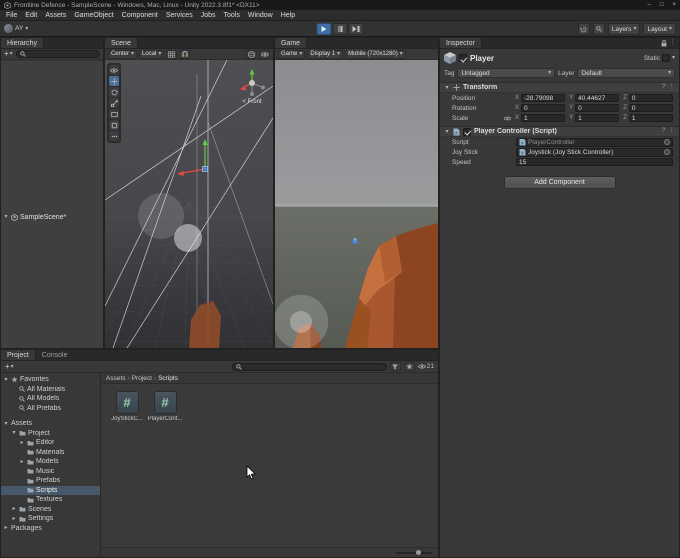  I want to click on transform-scale-y-input: 1, so click(597, 118).